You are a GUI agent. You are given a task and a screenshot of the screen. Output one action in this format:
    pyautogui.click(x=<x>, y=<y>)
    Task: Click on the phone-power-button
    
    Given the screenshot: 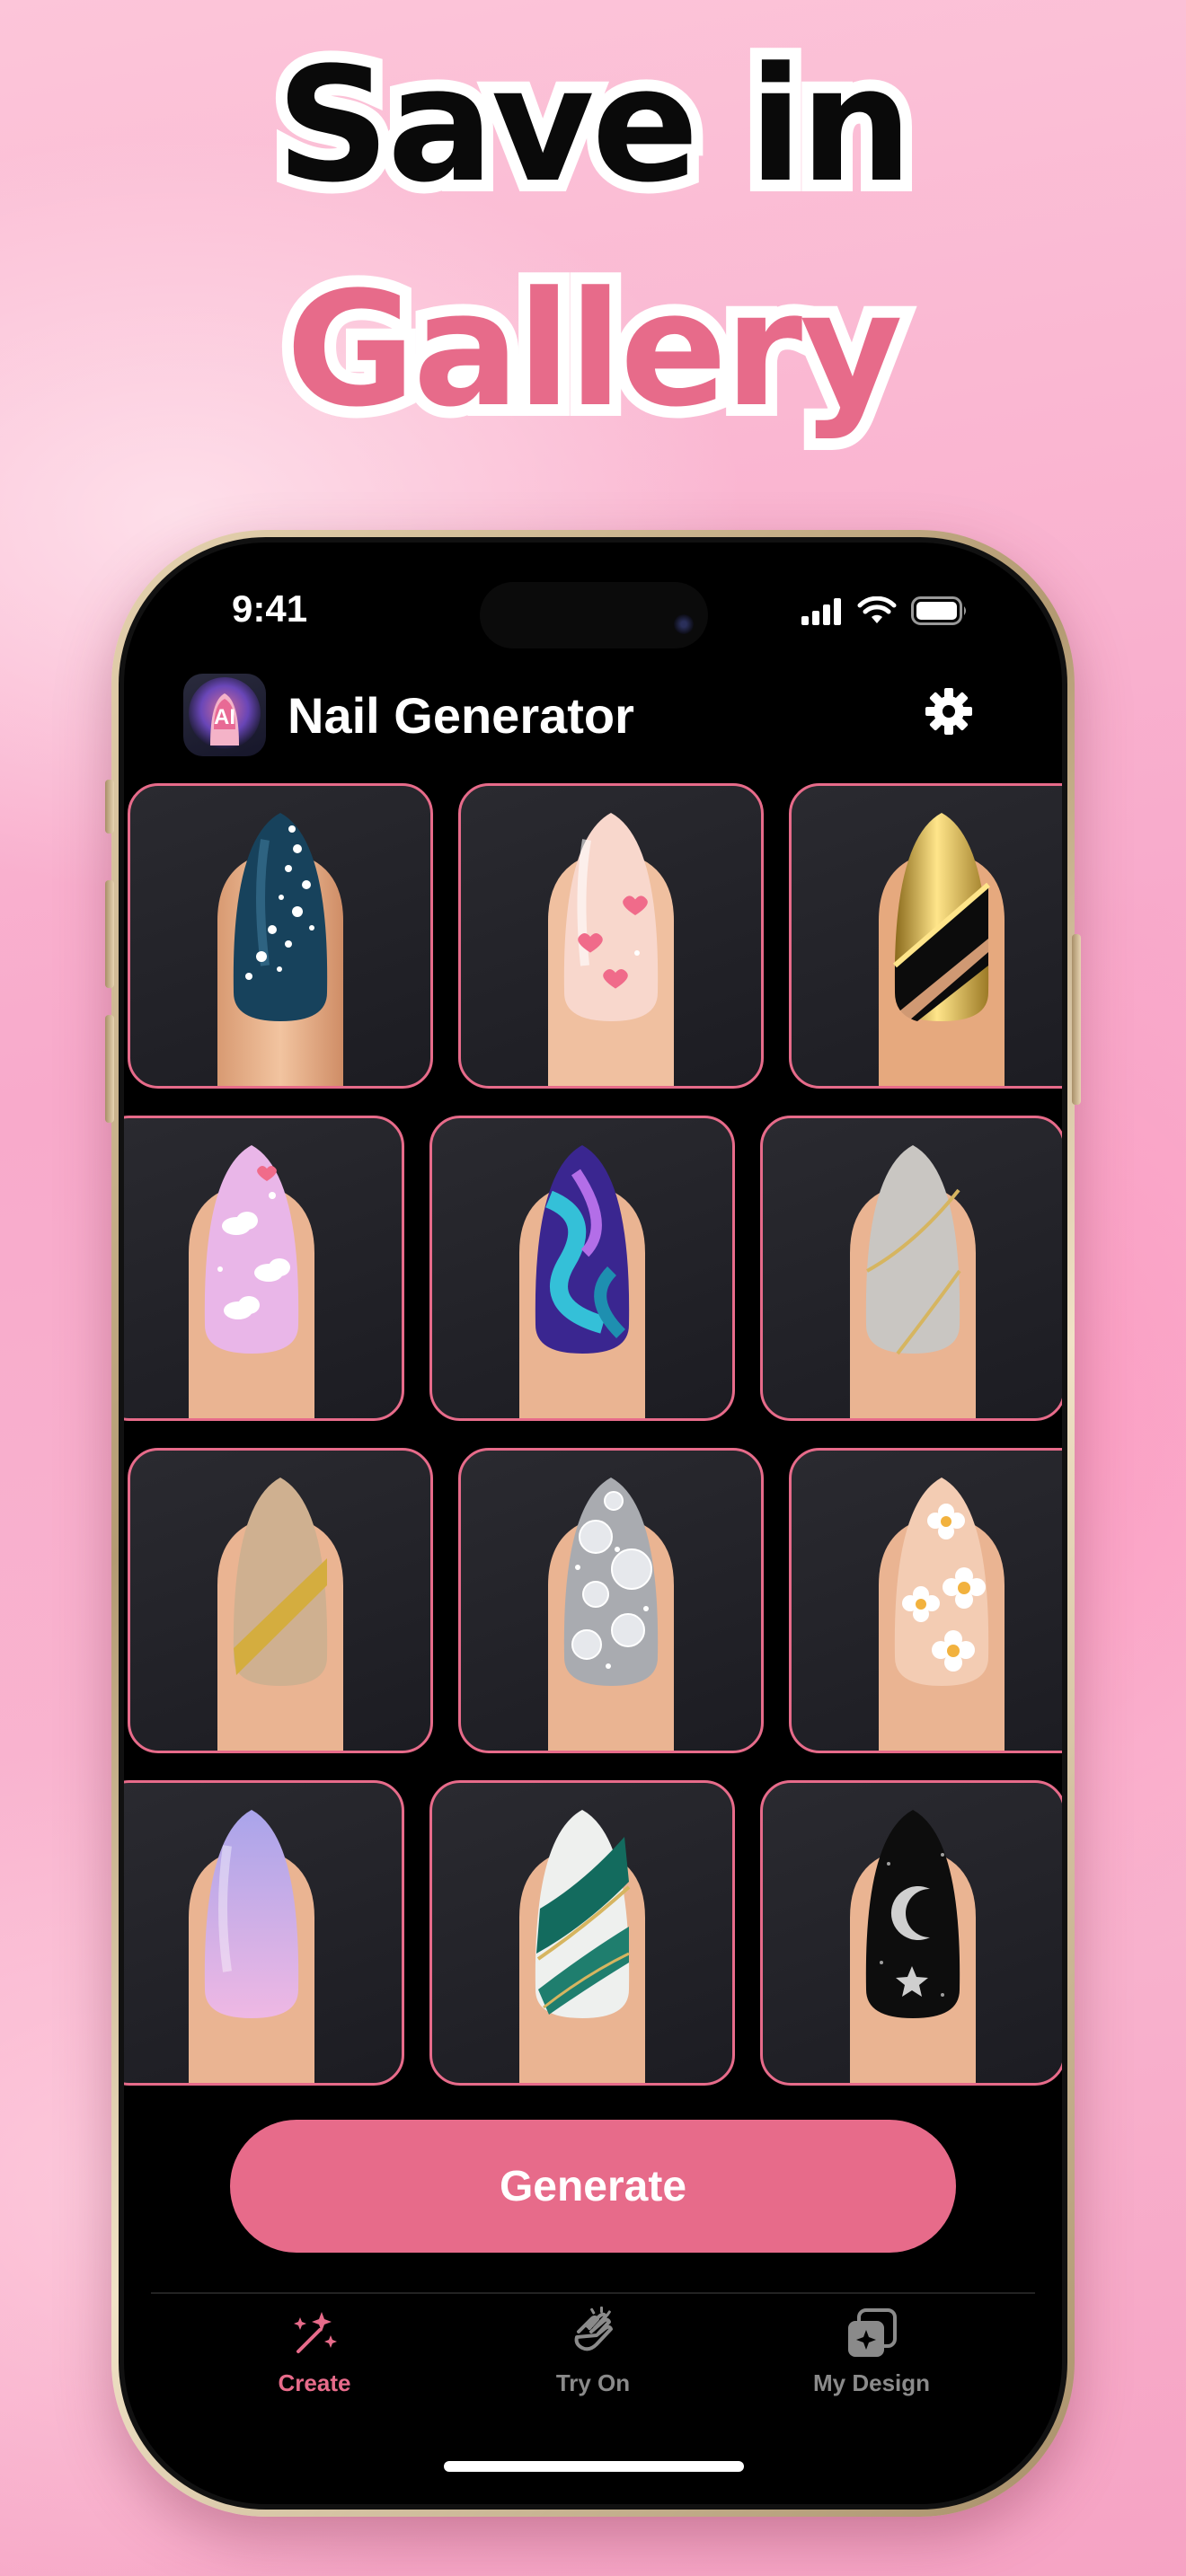 What is the action you would take?
    pyautogui.click(x=1076, y=1019)
    